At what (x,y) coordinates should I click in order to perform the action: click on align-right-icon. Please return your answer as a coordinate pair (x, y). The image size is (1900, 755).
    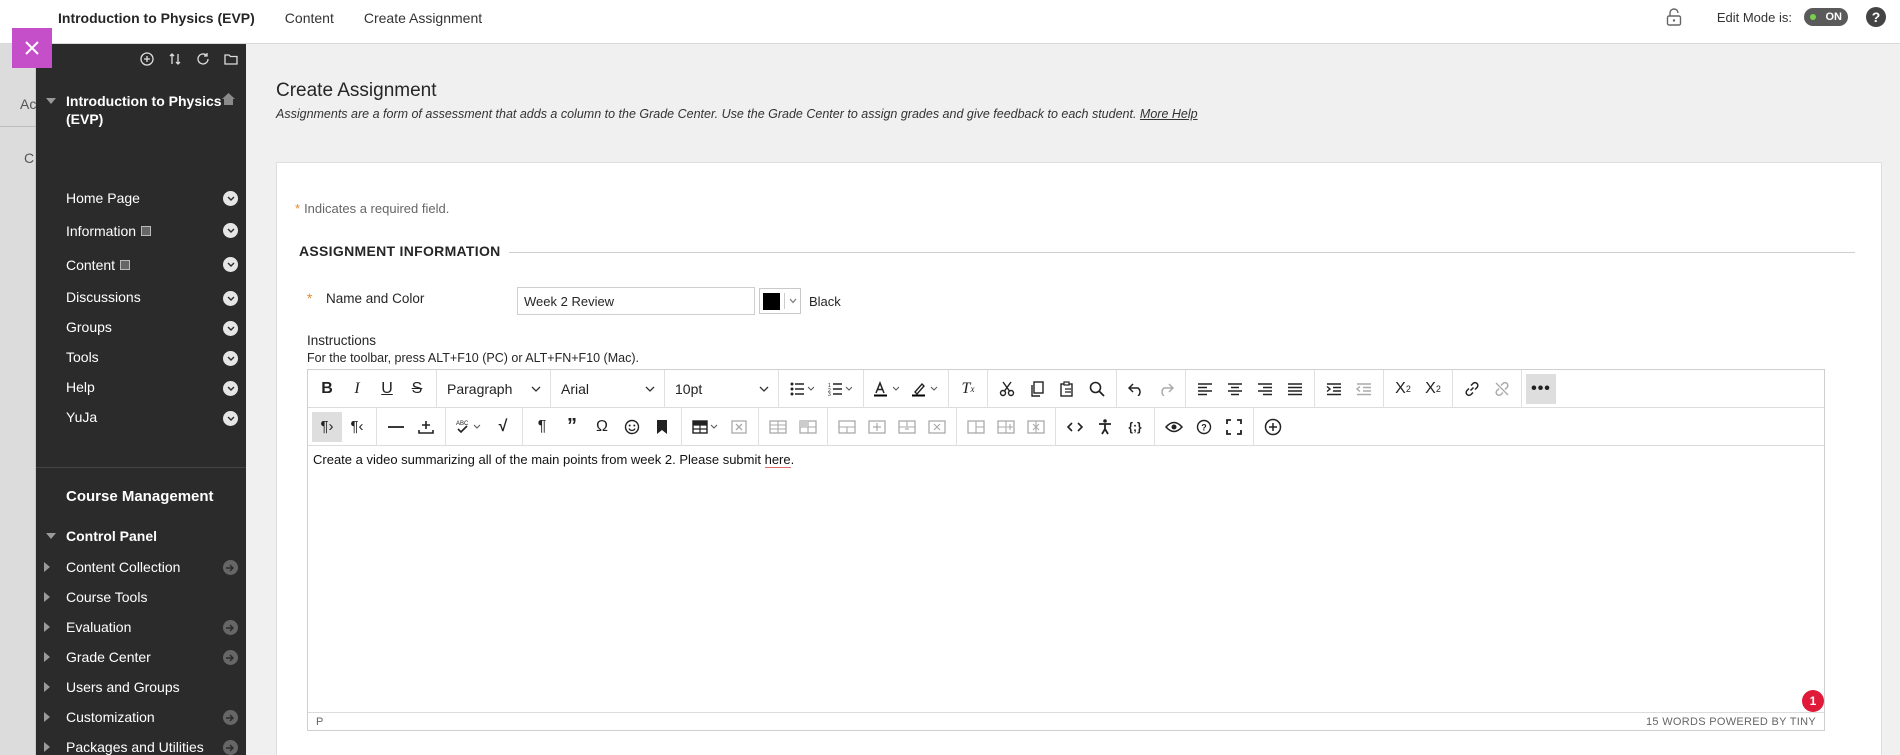
    Looking at the image, I should click on (1265, 389).